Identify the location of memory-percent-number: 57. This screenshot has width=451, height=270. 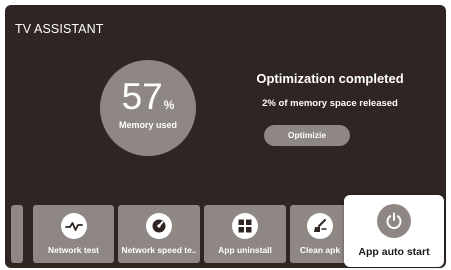
(142, 96).